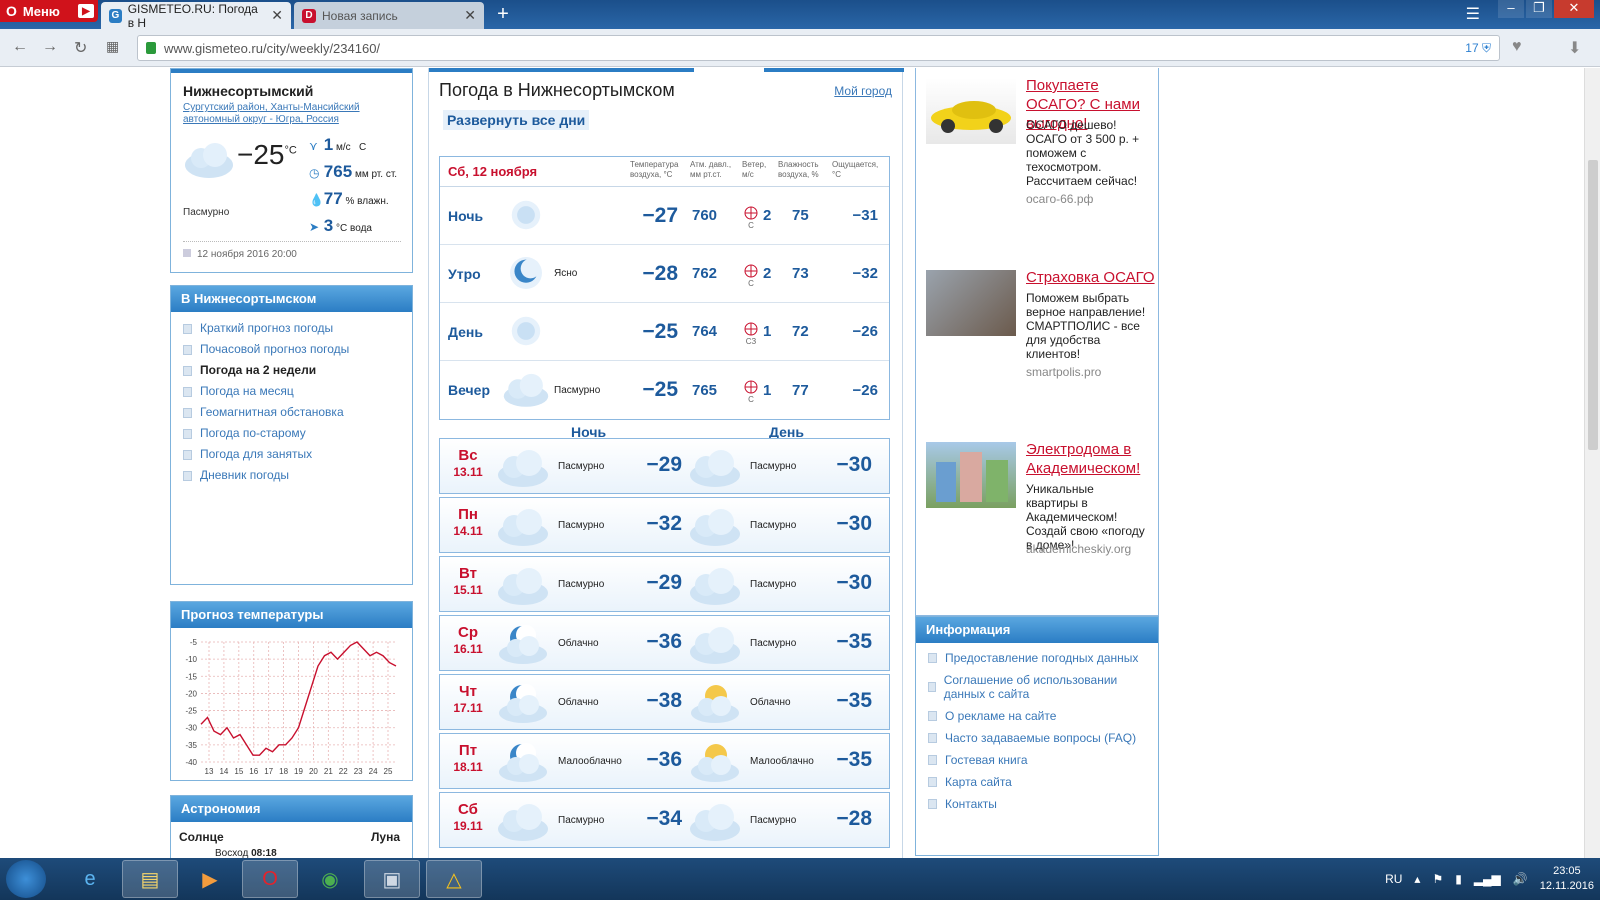 Image resolution: width=1600 pixels, height=900 pixels. What do you see at coordinates (272, 48) in the screenshot?
I see `url-text: www.gismeteo.ru/city/weekly/234160/` at bounding box center [272, 48].